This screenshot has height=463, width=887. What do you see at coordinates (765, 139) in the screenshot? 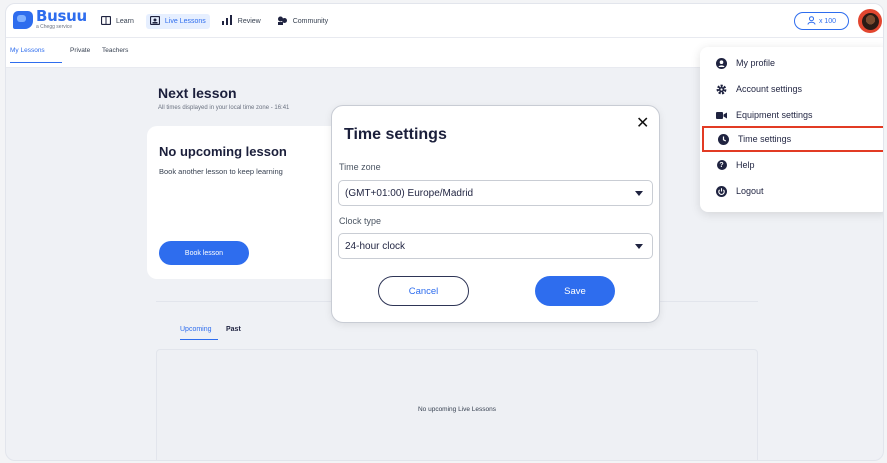
I see `menu-item-label: Time settings` at bounding box center [765, 139].